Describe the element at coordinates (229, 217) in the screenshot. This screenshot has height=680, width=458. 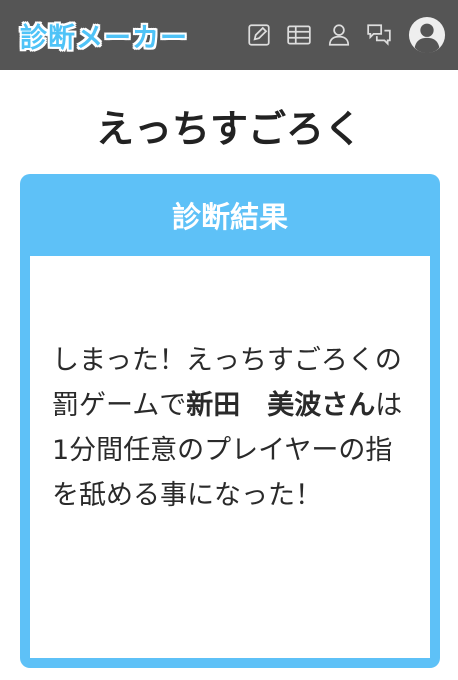
I see `result-heading: 診断結果` at that location.